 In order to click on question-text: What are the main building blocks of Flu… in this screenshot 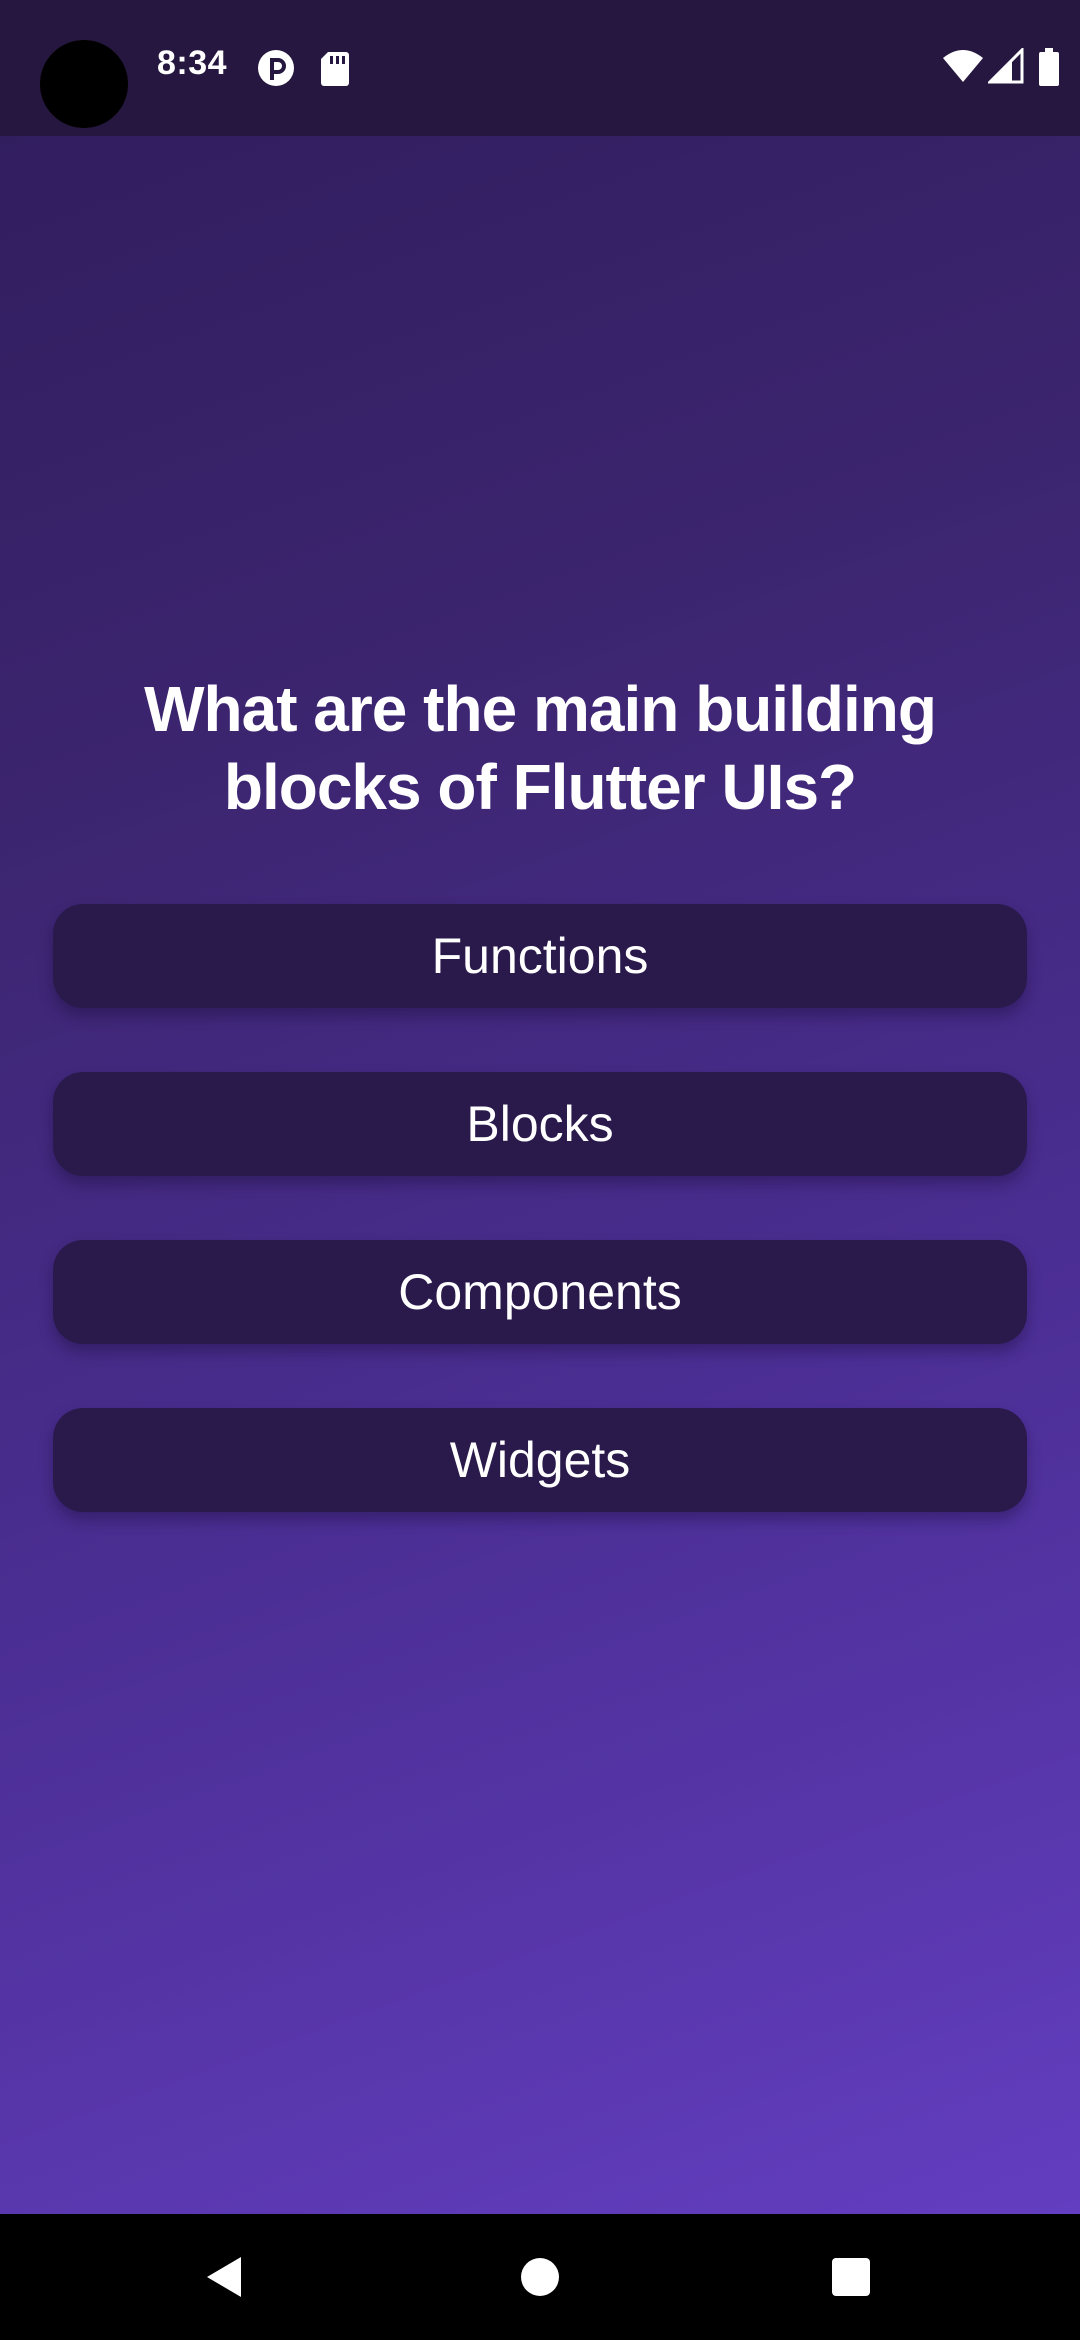, I will do `click(540, 748)`.